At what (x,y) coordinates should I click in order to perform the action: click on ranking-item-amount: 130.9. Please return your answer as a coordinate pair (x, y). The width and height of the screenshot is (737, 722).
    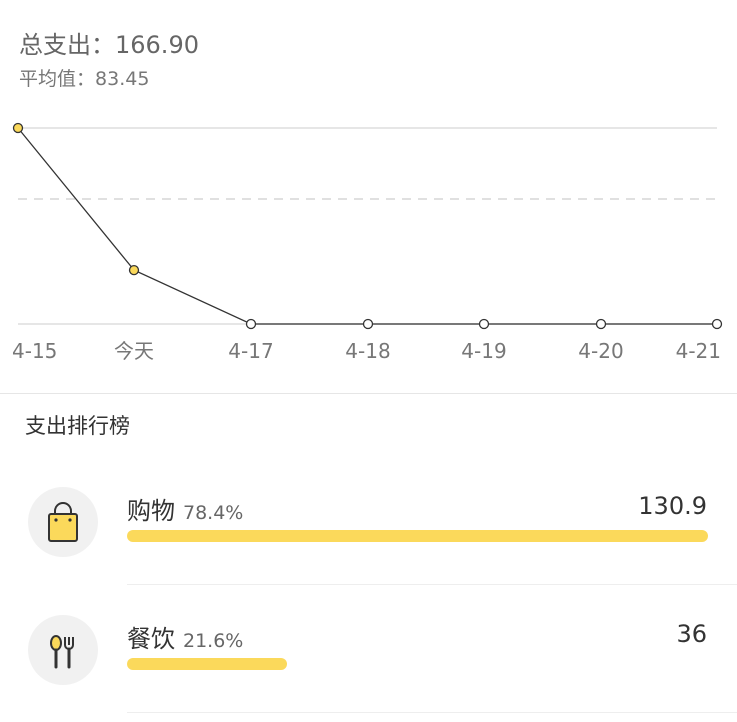
    Looking at the image, I should click on (672, 506).